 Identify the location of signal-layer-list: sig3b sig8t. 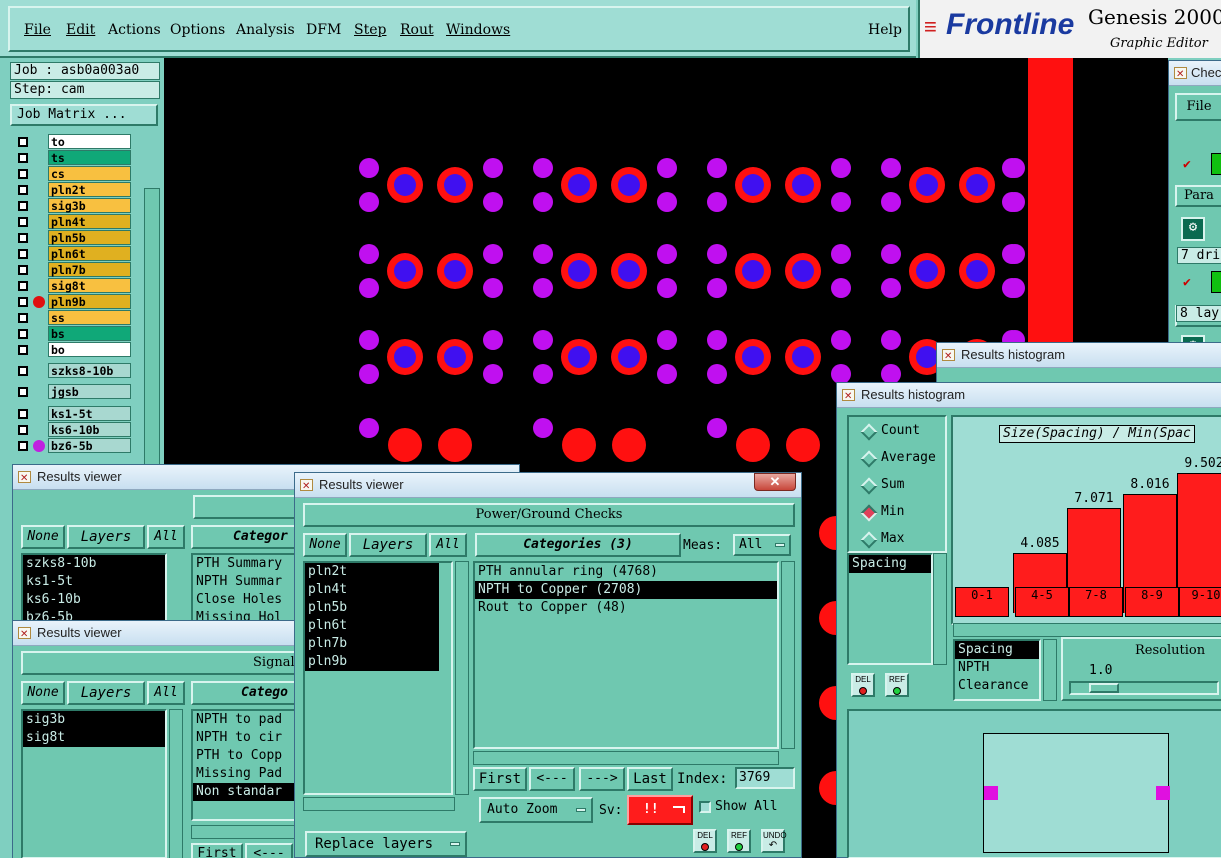
(94, 783).